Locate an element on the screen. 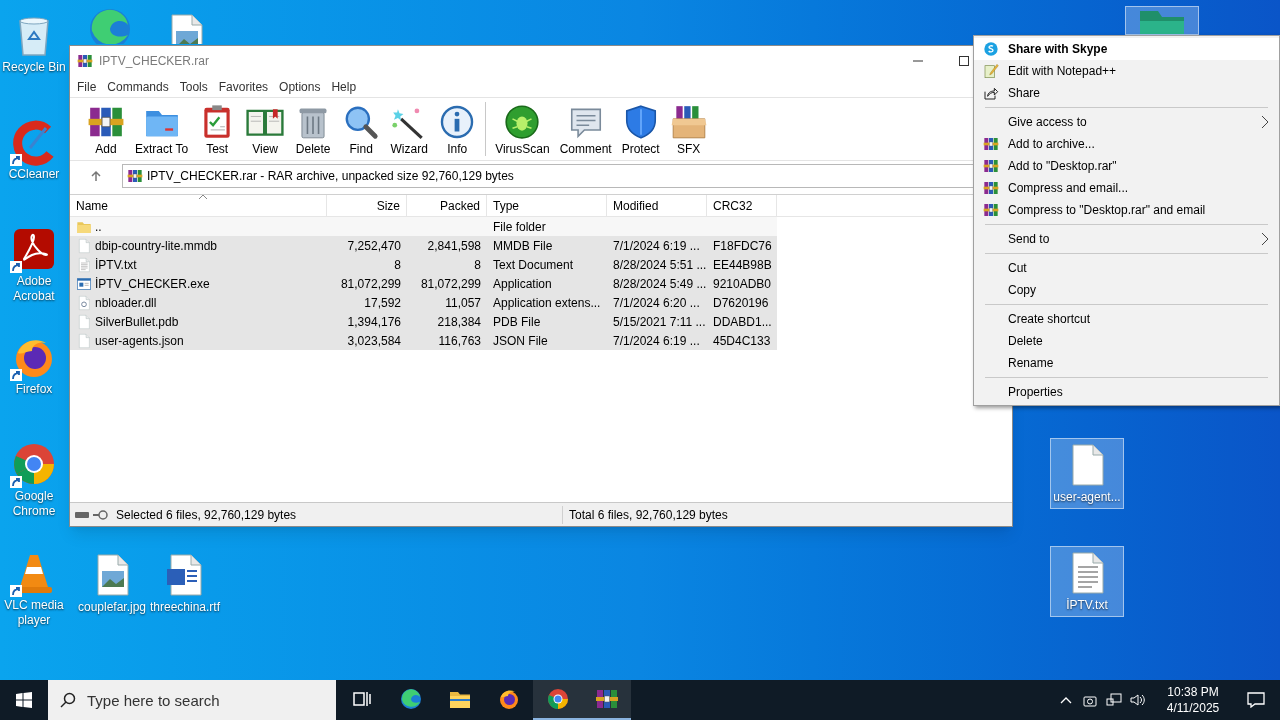 This screenshot has width=1280, height=720. table-cell-text: EE44B98B is located at coordinates (742, 265).